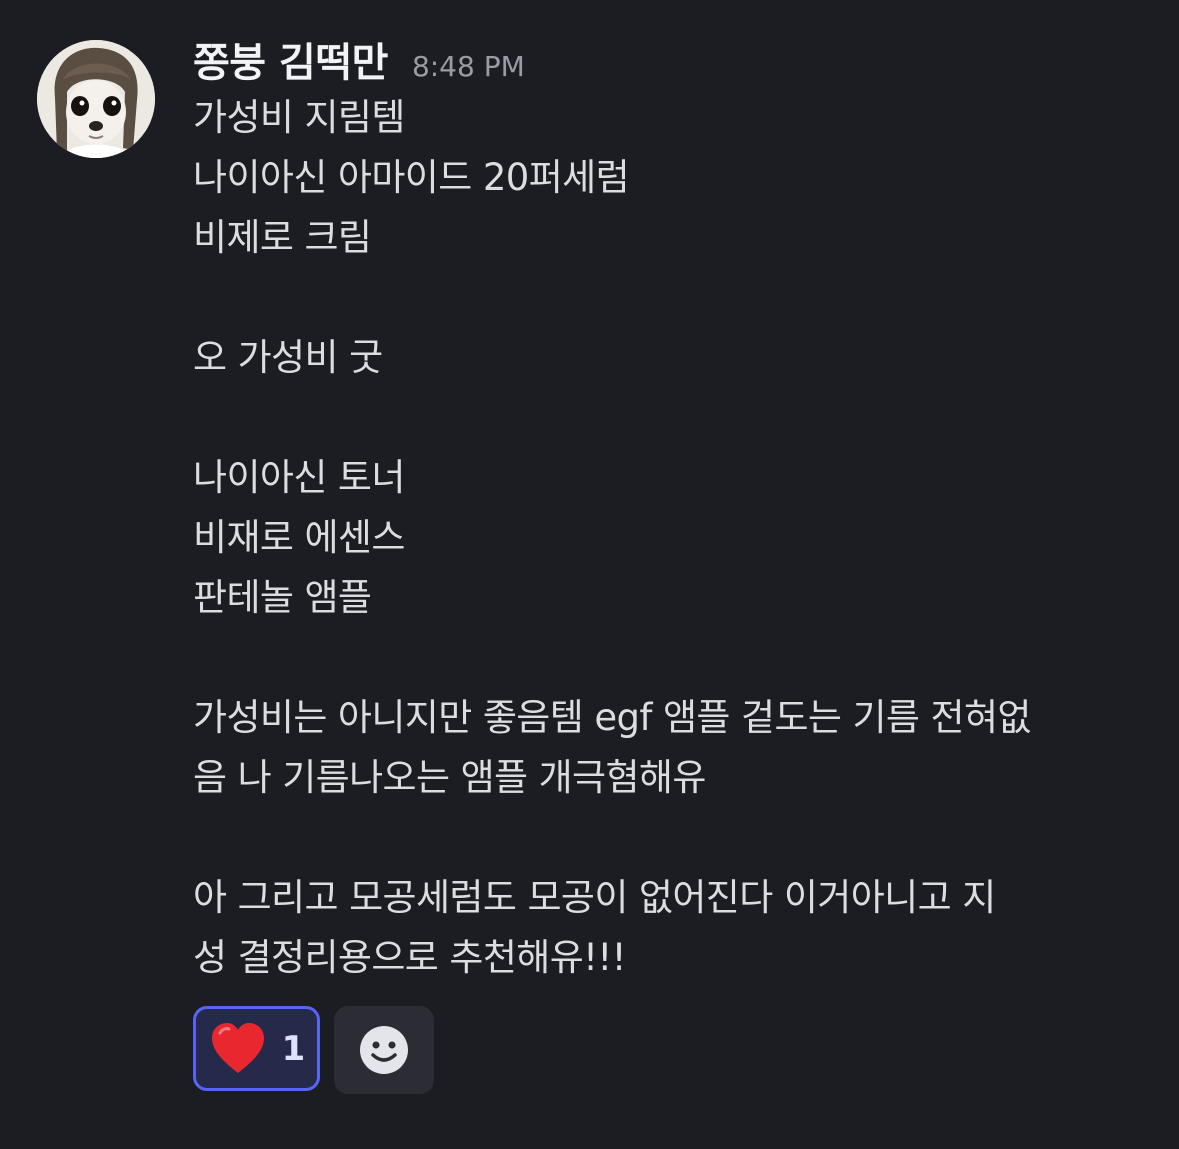 The height and width of the screenshot is (1149, 1179). Describe the element at coordinates (449, 777) in the screenshot. I see `message-line: 음 나 기름나오는 앰플 개극혐해유` at that location.